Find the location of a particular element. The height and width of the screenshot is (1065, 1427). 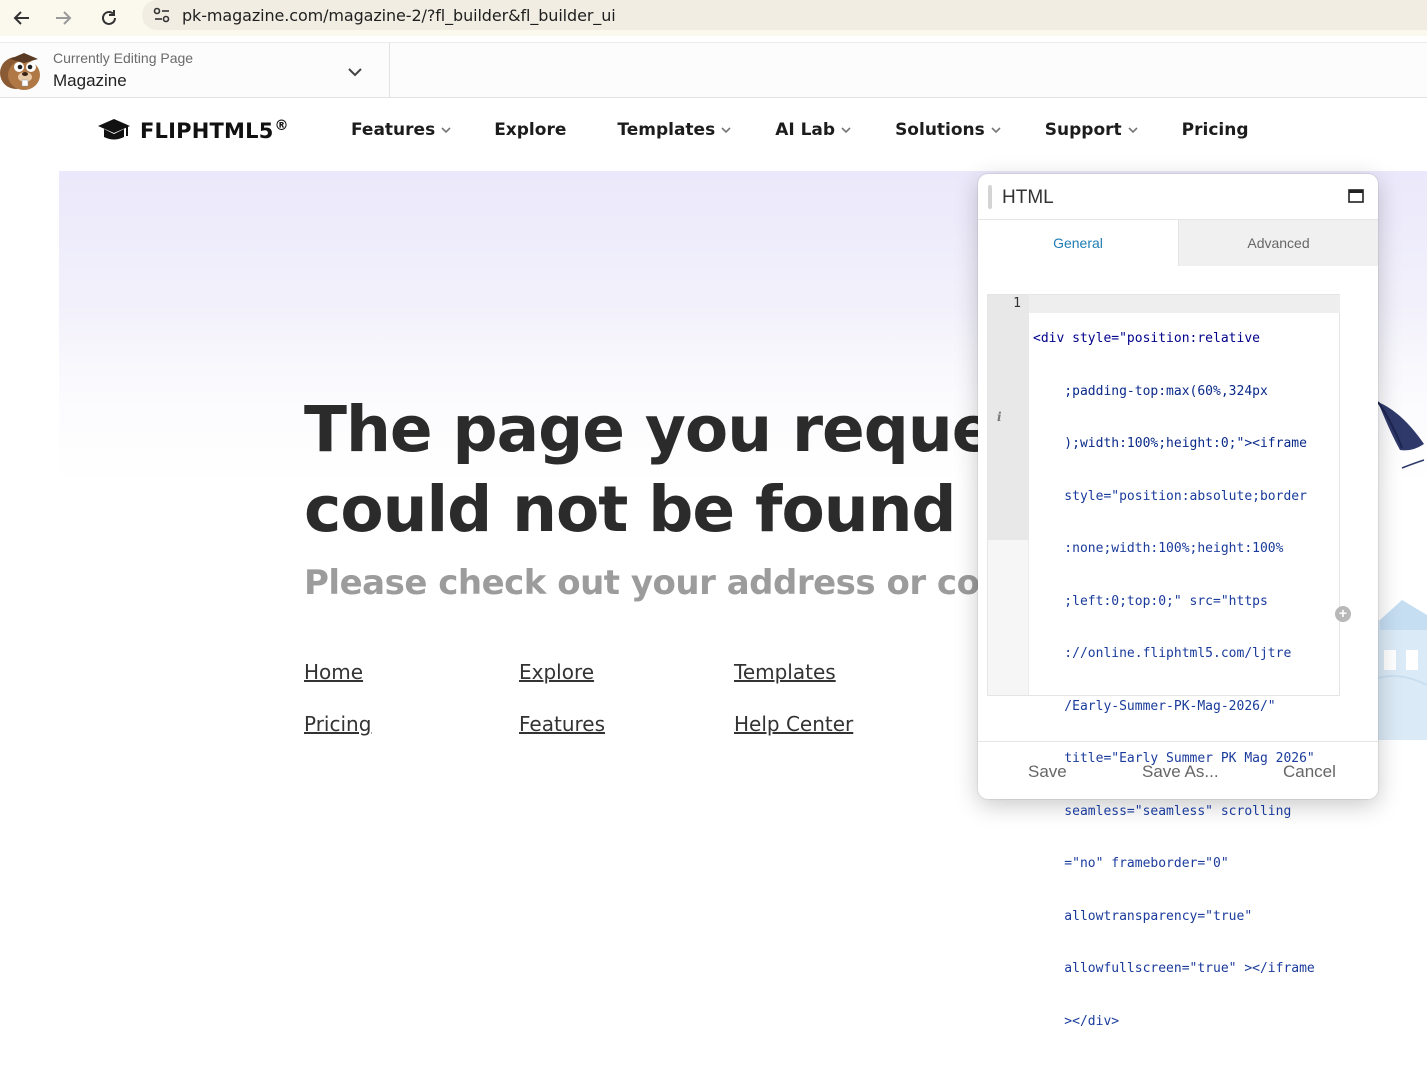

info-icon: i is located at coordinates (999, 417).